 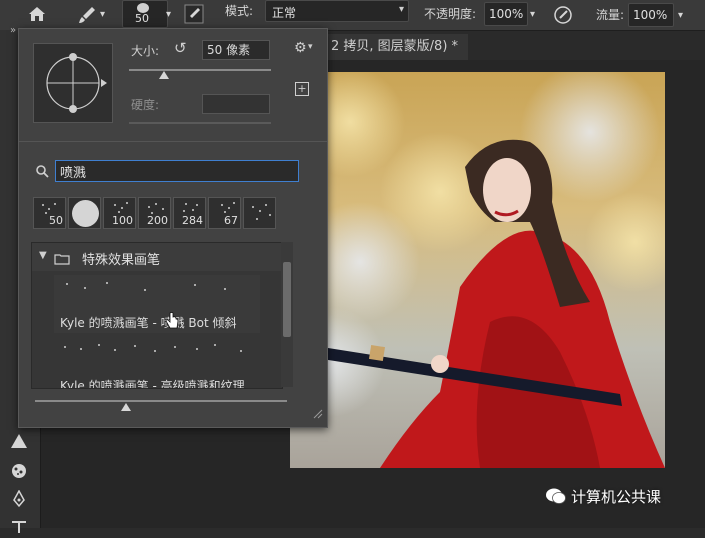 What do you see at coordinates (157, 304) in the screenshot?
I see `brush-list-item: Kyle 的喷溅画笔 - 喷溅 Bot 倾斜` at bounding box center [157, 304].